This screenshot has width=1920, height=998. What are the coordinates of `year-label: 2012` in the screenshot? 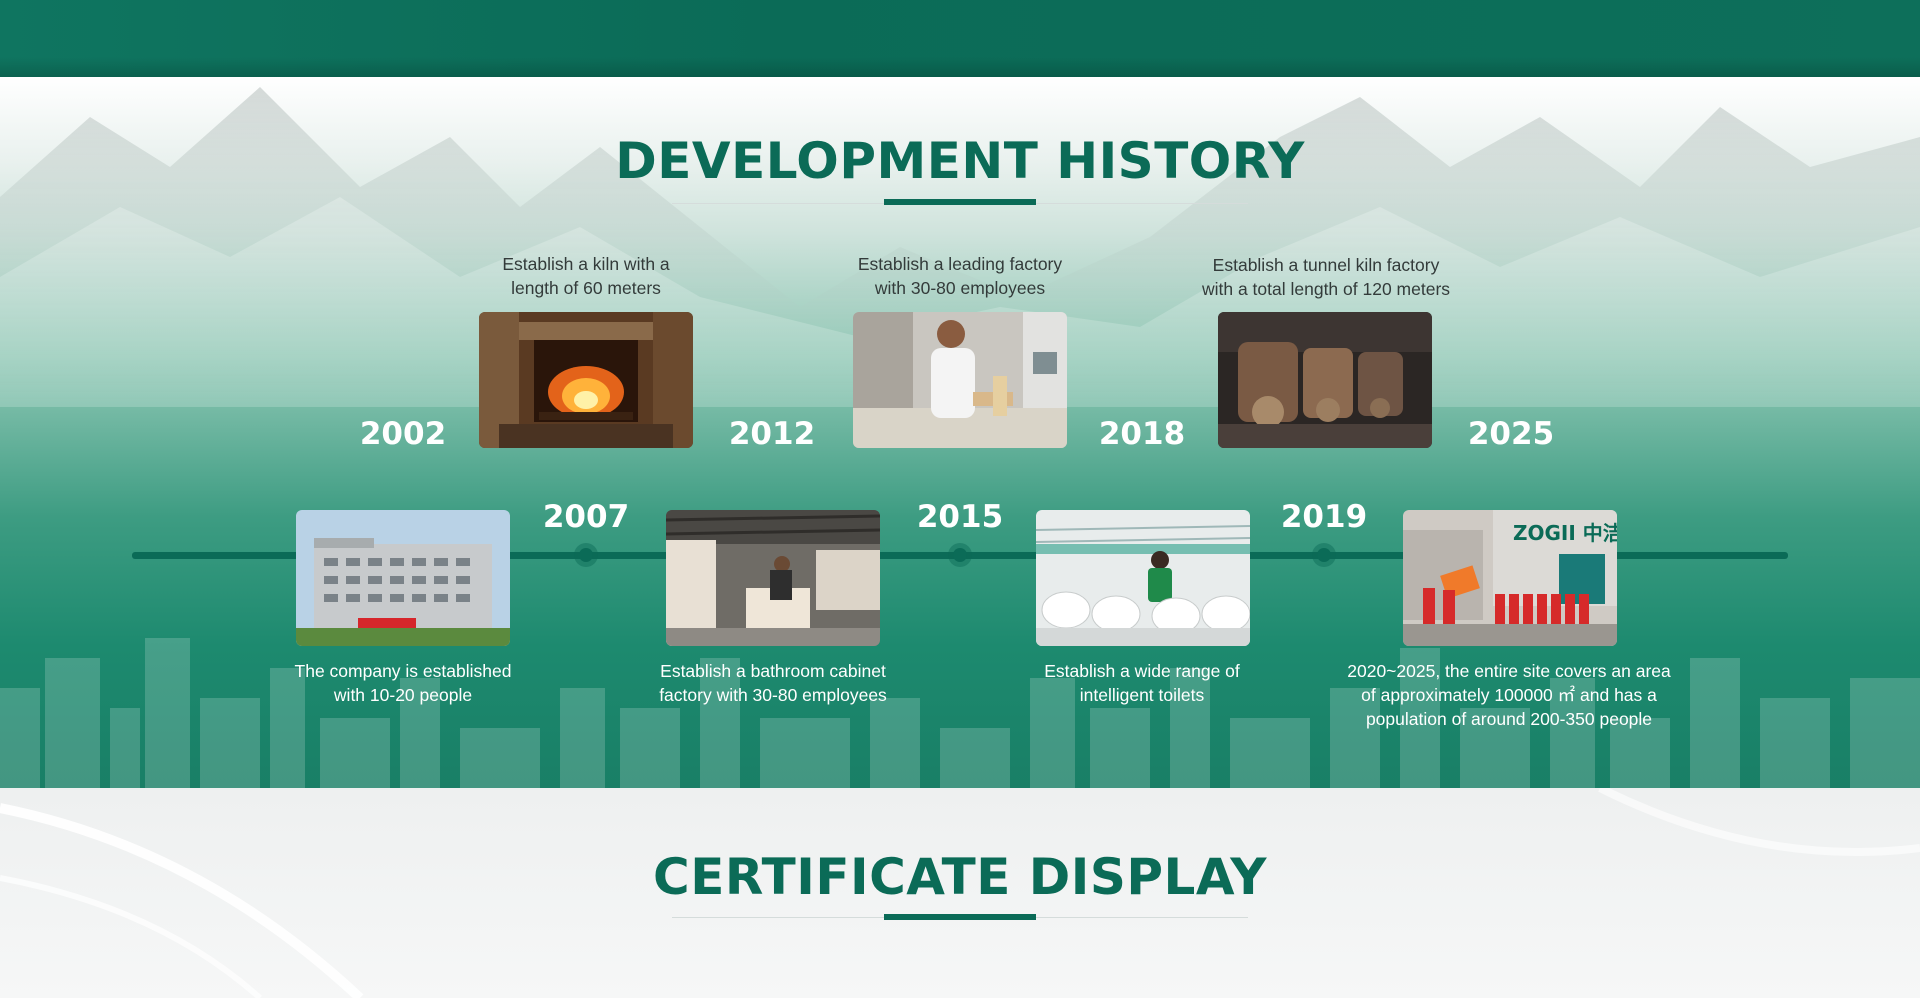 It's located at (772, 434).